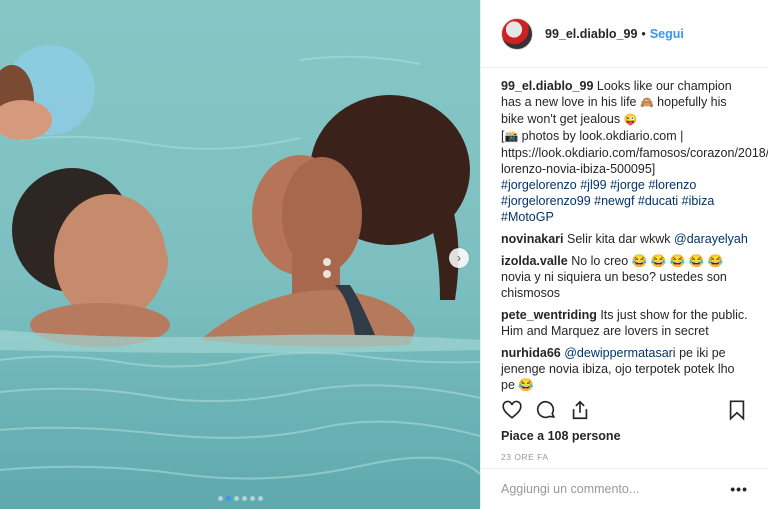  I want to click on follow-button: Segui, so click(667, 34).